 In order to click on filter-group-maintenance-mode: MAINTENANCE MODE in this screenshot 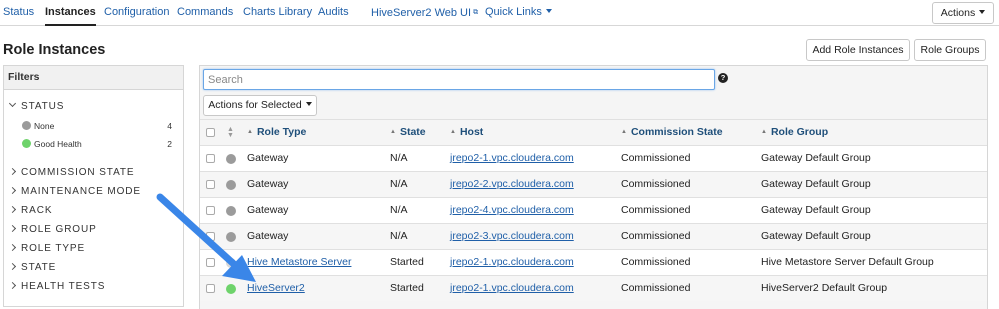, I will do `click(74, 191)`.